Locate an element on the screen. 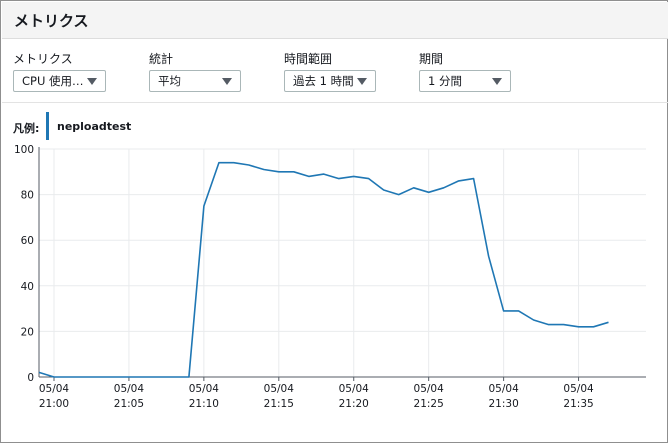 The width and height of the screenshot is (668, 443). period-control: 期間 1 分間 is located at coordinates (465, 71).